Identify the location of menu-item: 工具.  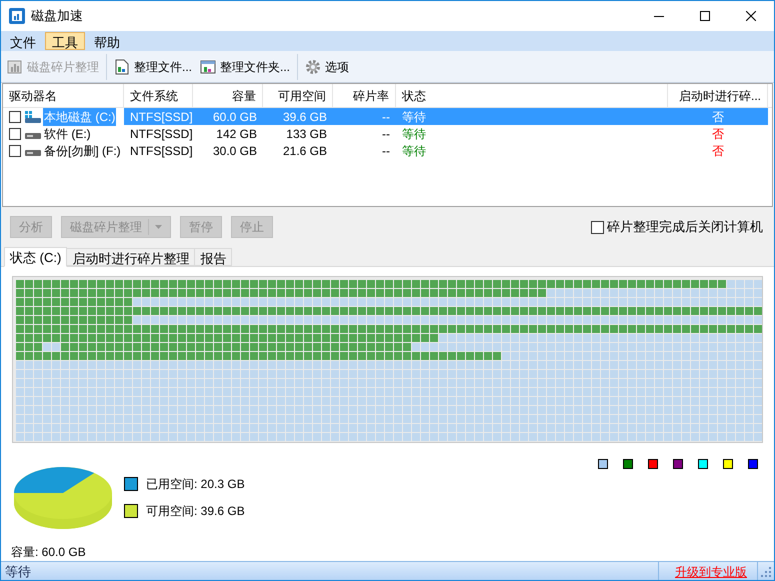
(65, 41).